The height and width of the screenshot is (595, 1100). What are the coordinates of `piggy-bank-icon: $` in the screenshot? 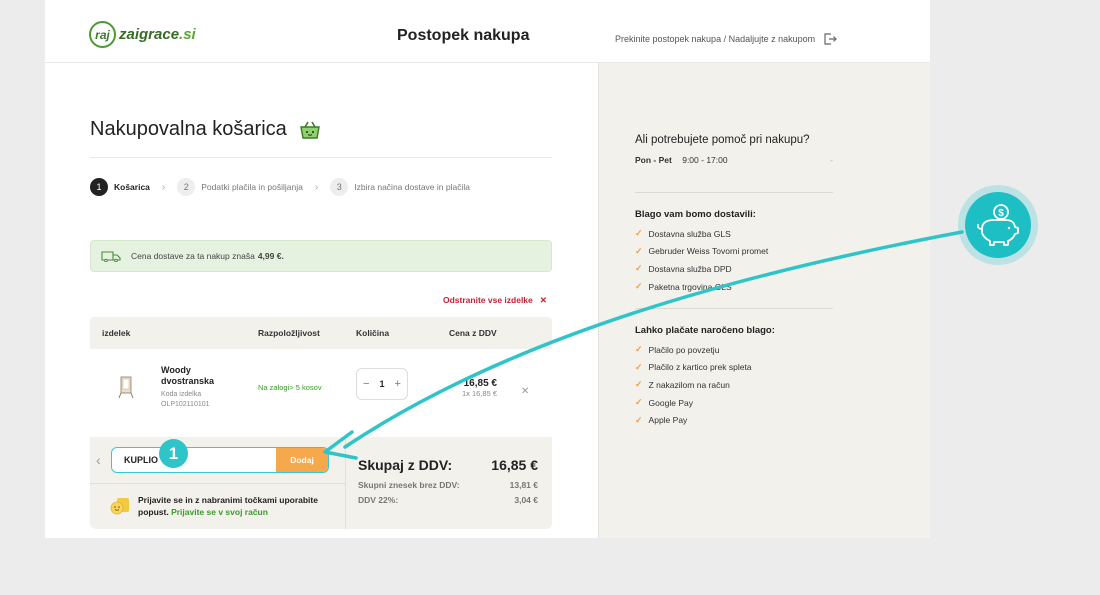 It's located at (998, 225).